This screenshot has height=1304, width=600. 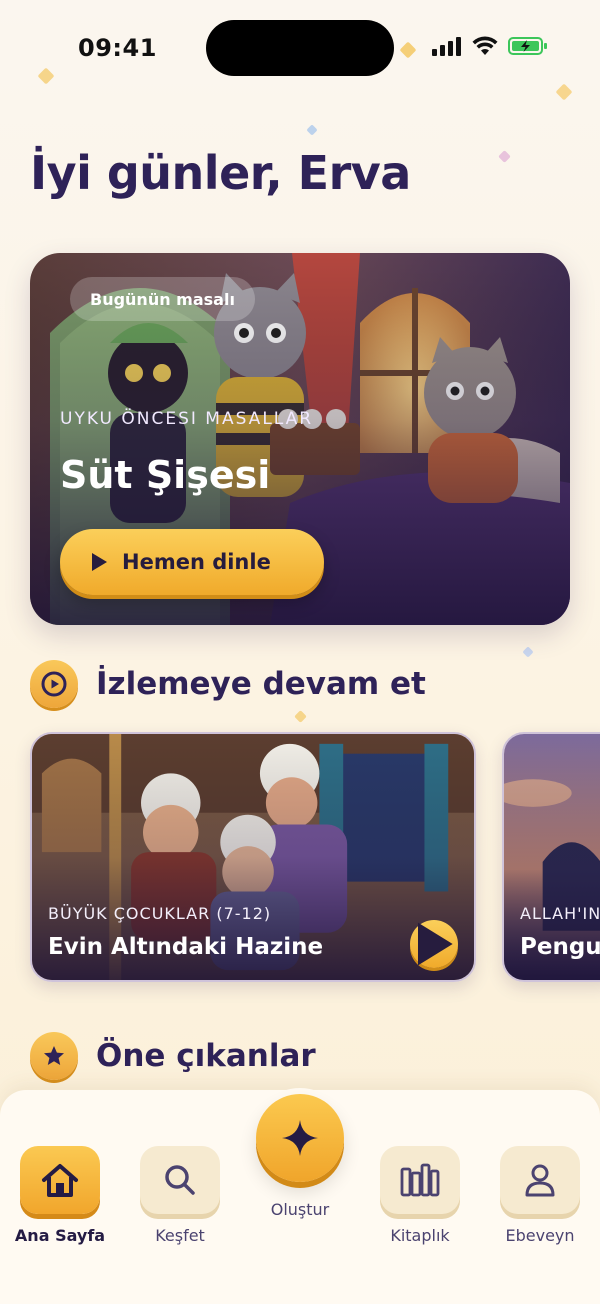 I want to click on card-story-title: Pengu, so click(x=560, y=947).